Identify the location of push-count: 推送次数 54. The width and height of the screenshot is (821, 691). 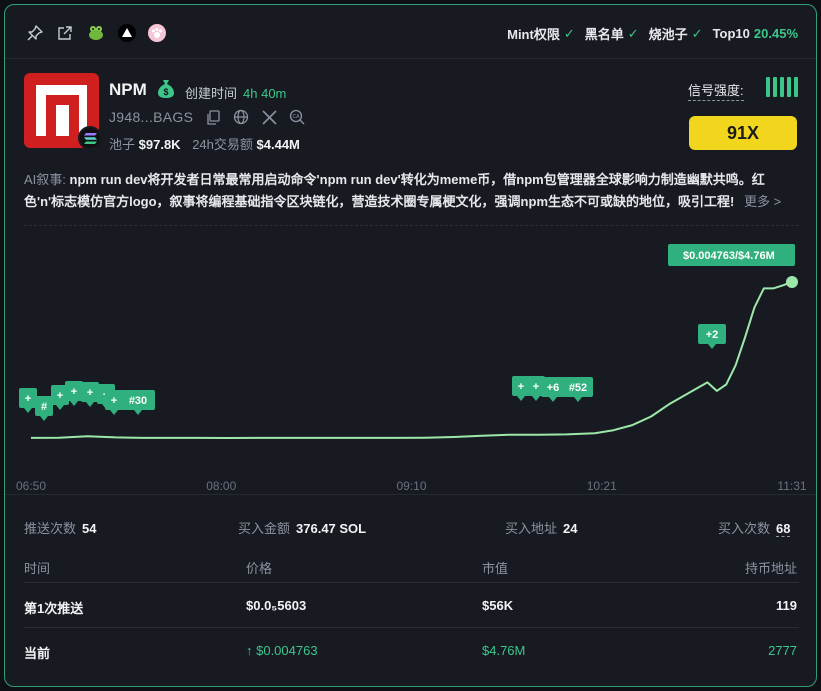
(60, 527).